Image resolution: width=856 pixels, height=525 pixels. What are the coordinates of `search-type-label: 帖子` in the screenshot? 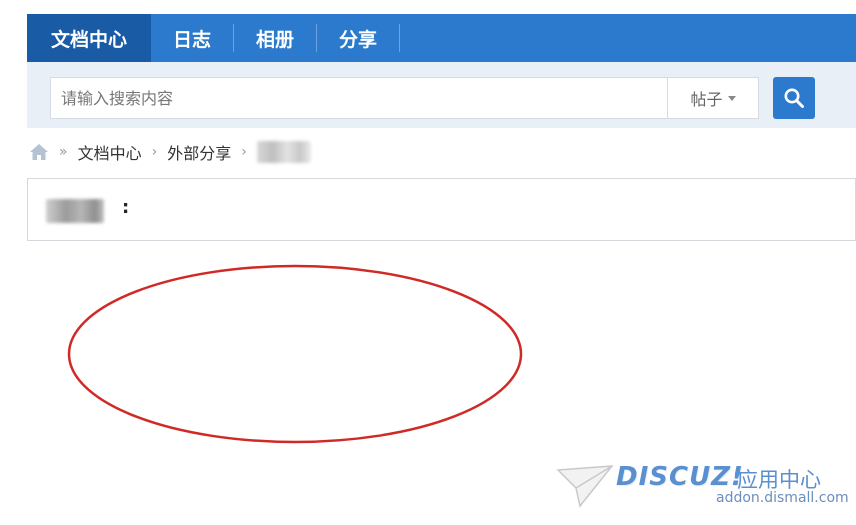 It's located at (706, 99).